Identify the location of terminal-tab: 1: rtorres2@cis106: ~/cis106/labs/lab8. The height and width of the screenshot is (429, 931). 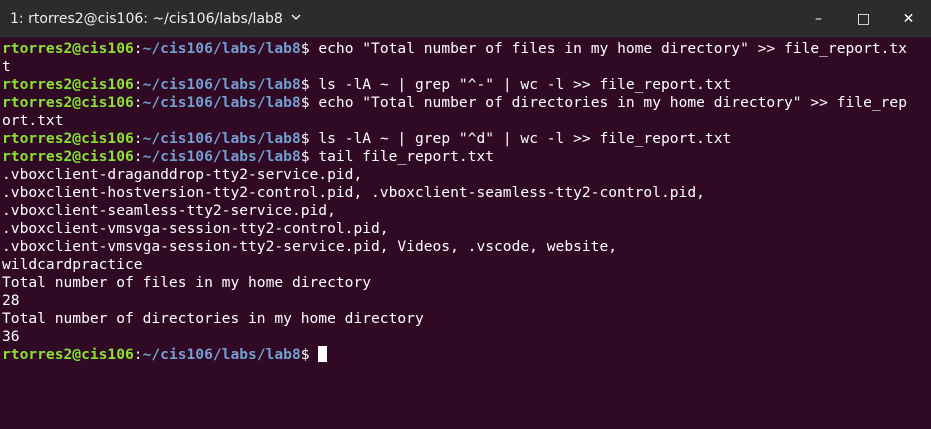
(155, 19).